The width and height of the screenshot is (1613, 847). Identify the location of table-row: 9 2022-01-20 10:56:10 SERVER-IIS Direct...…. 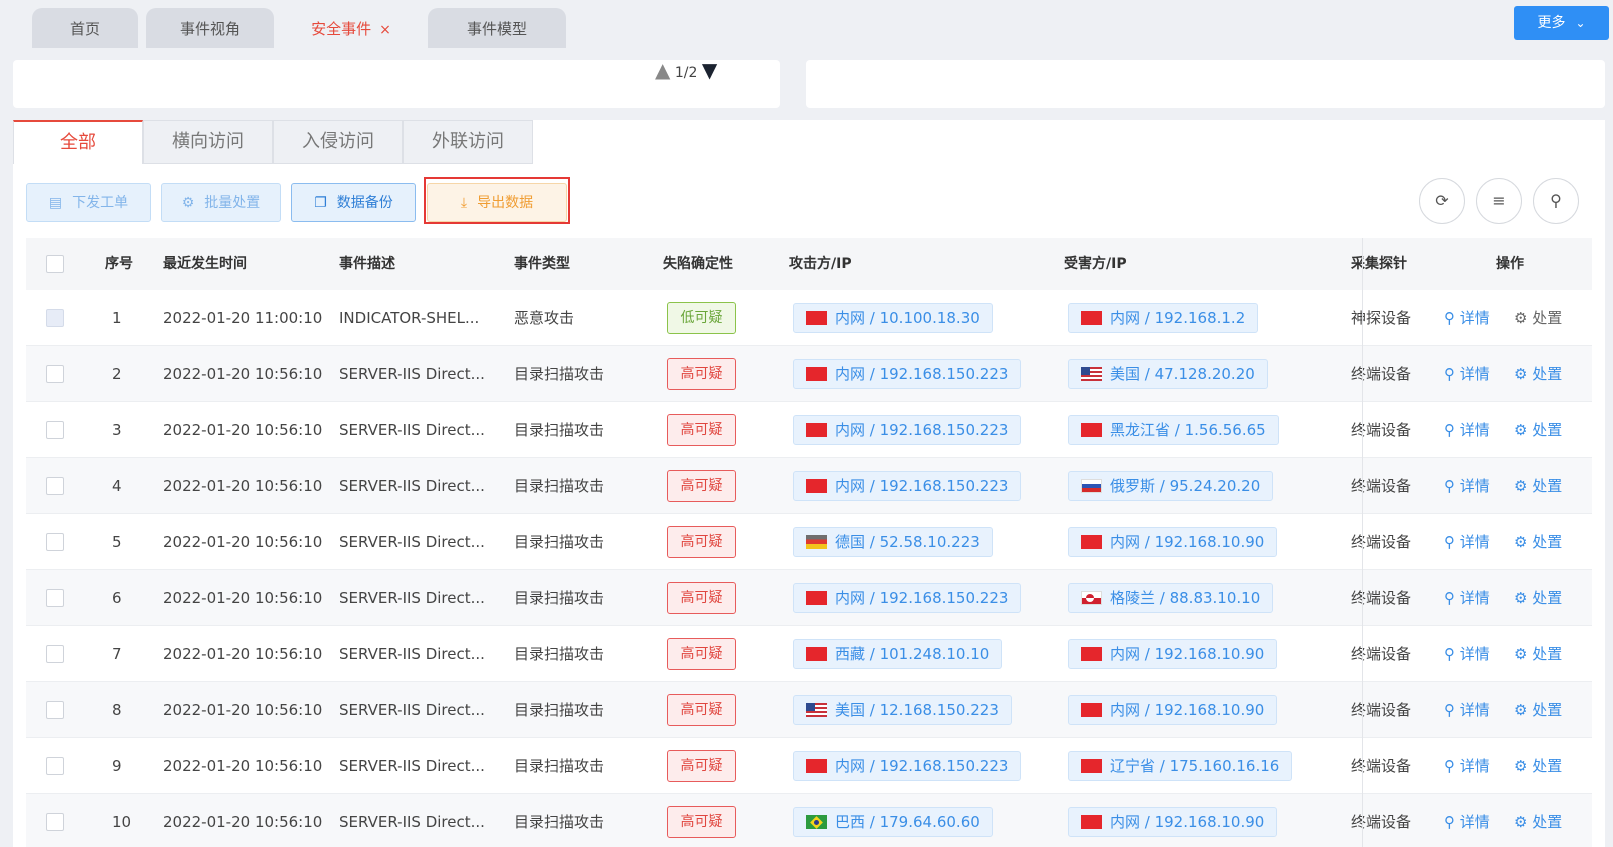
(809, 766).